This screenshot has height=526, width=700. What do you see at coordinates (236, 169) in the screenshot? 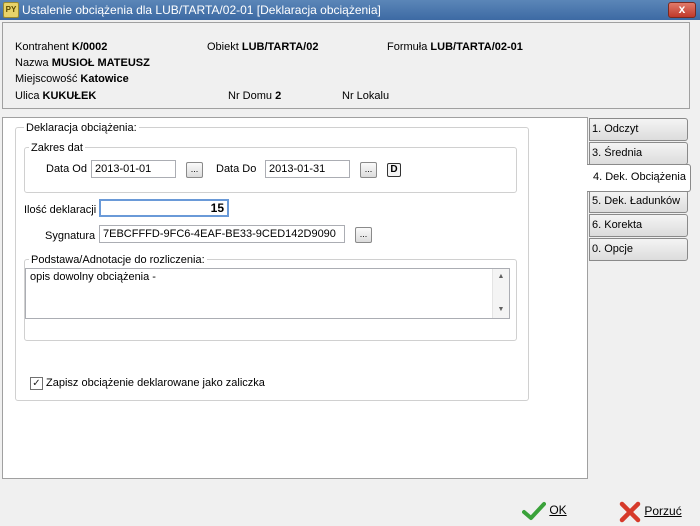
I see `data-do-label: Data Do` at bounding box center [236, 169].